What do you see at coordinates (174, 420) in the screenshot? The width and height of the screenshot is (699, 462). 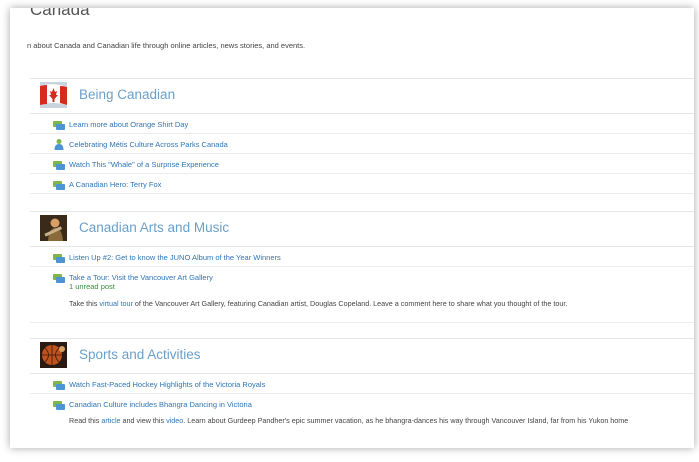 I see `video-link: video` at bounding box center [174, 420].